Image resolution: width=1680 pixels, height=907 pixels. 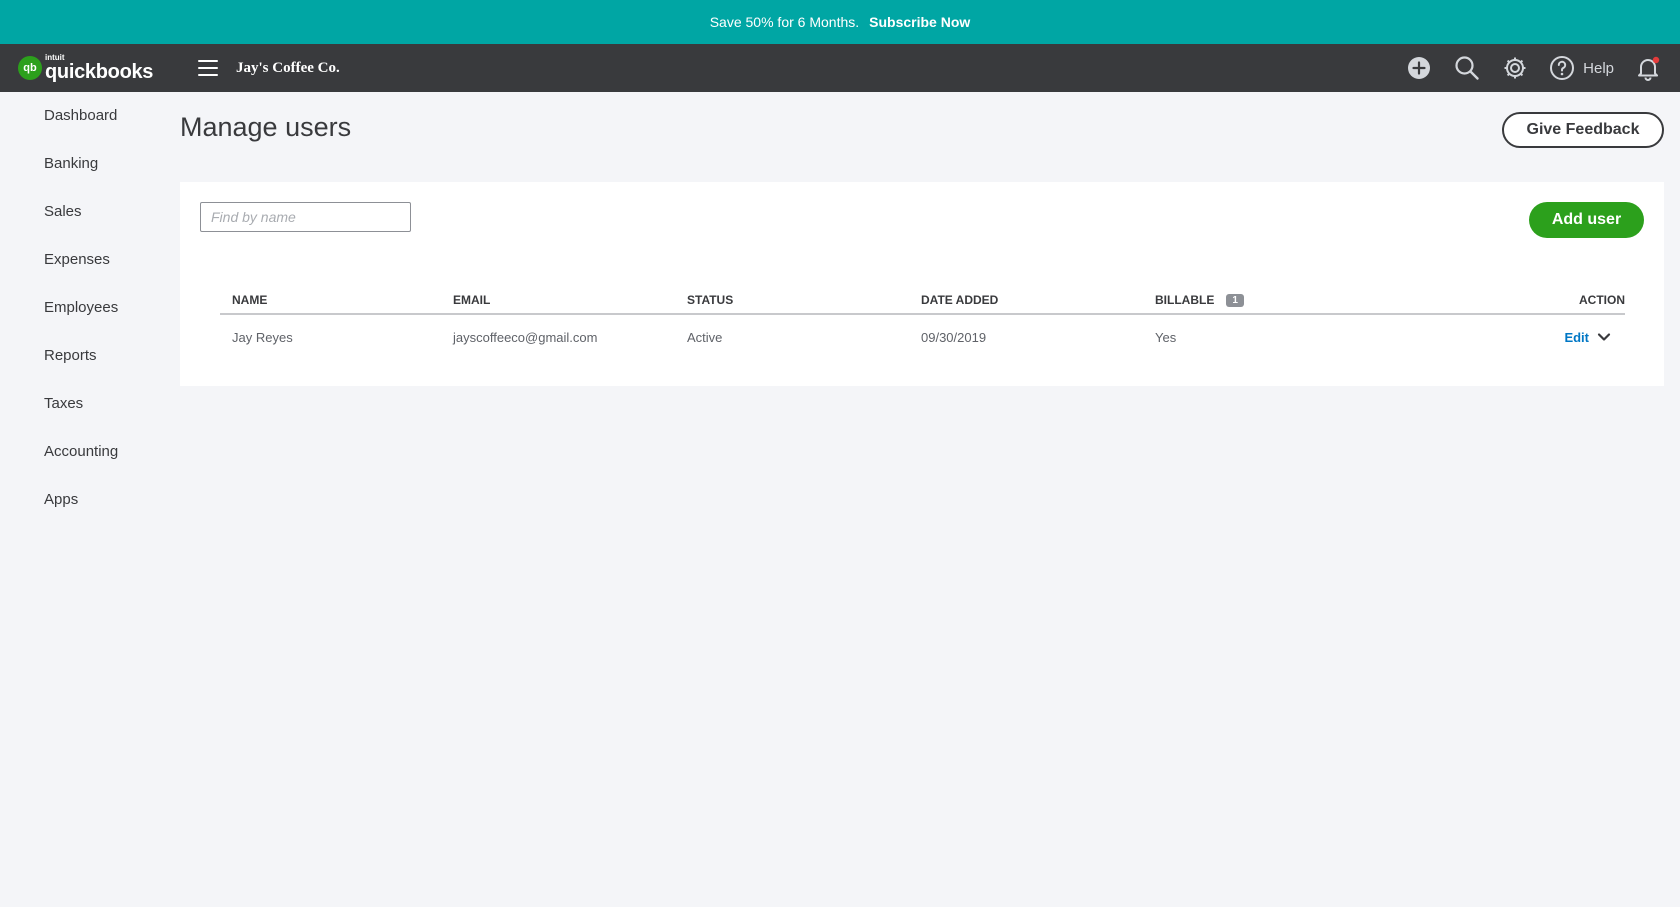 What do you see at coordinates (85, 452) in the screenshot?
I see `sidebar-item-accounting: Accounting` at bounding box center [85, 452].